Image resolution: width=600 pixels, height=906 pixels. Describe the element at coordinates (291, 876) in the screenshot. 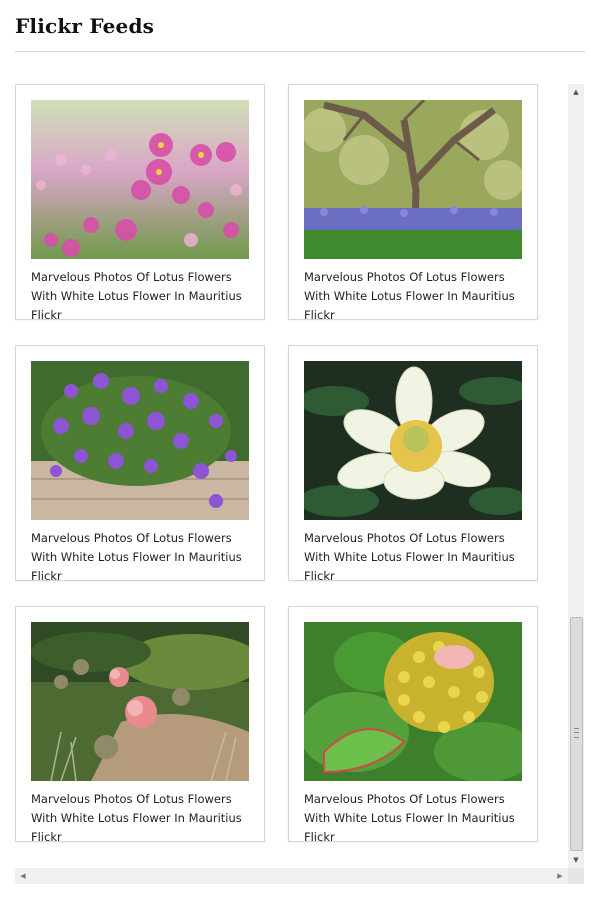

I see `horizontal-scrollbar: ◀ ▶` at that location.